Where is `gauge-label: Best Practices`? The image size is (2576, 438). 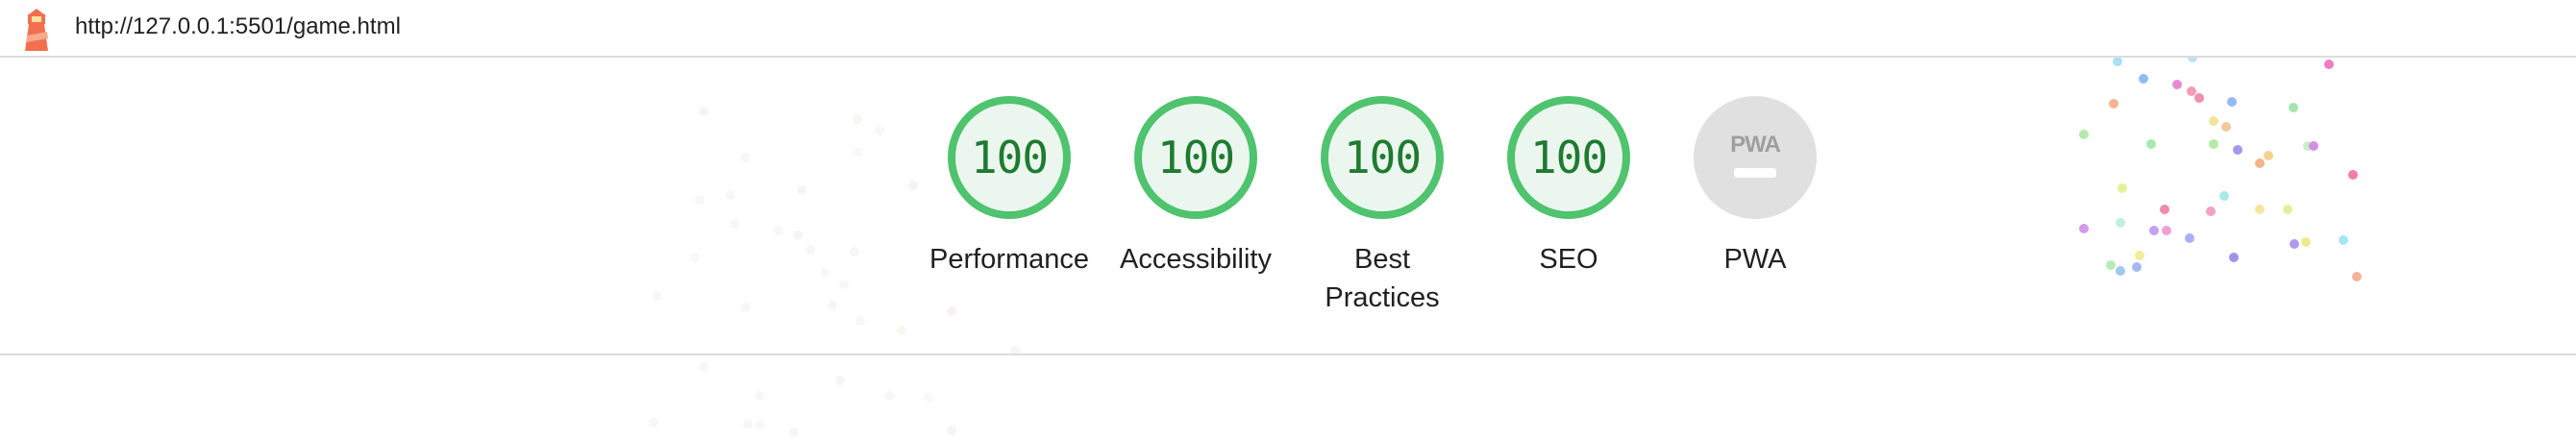 gauge-label: Best Practices is located at coordinates (1383, 278).